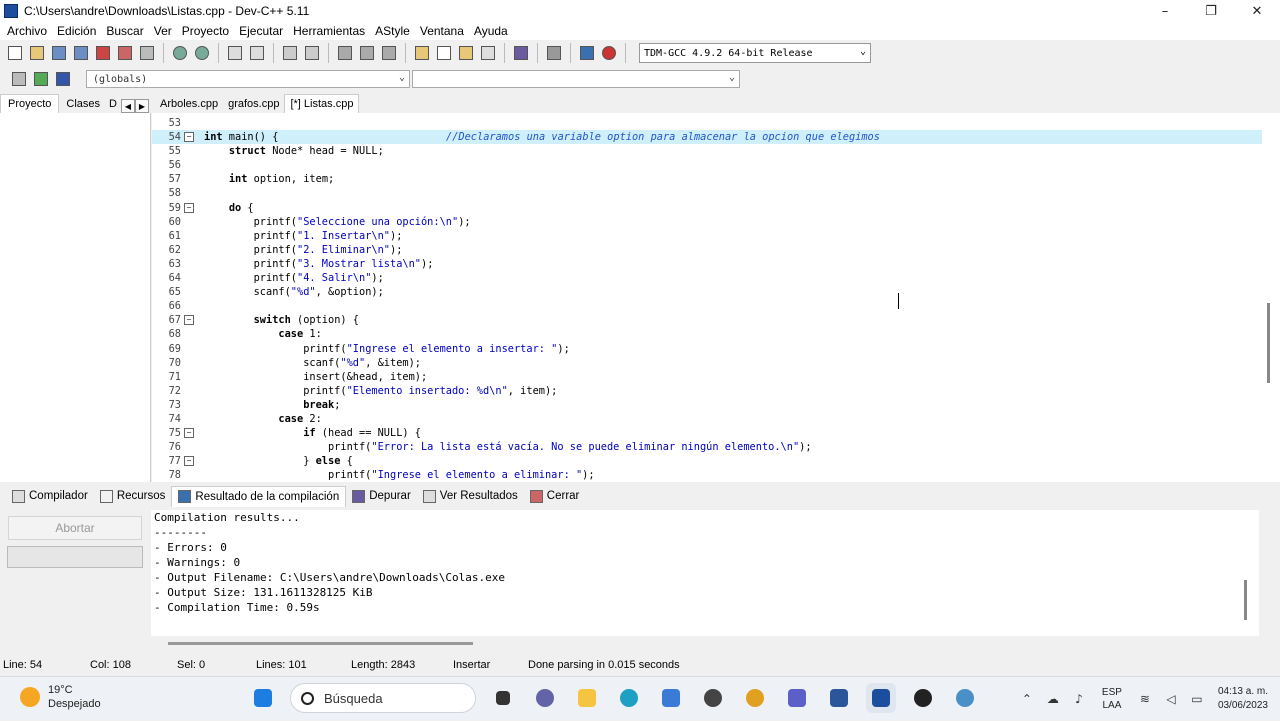 The image size is (1280, 721). Describe the element at coordinates (1053, 699) in the screenshot. I see `onedrive-icon: ☁` at that location.